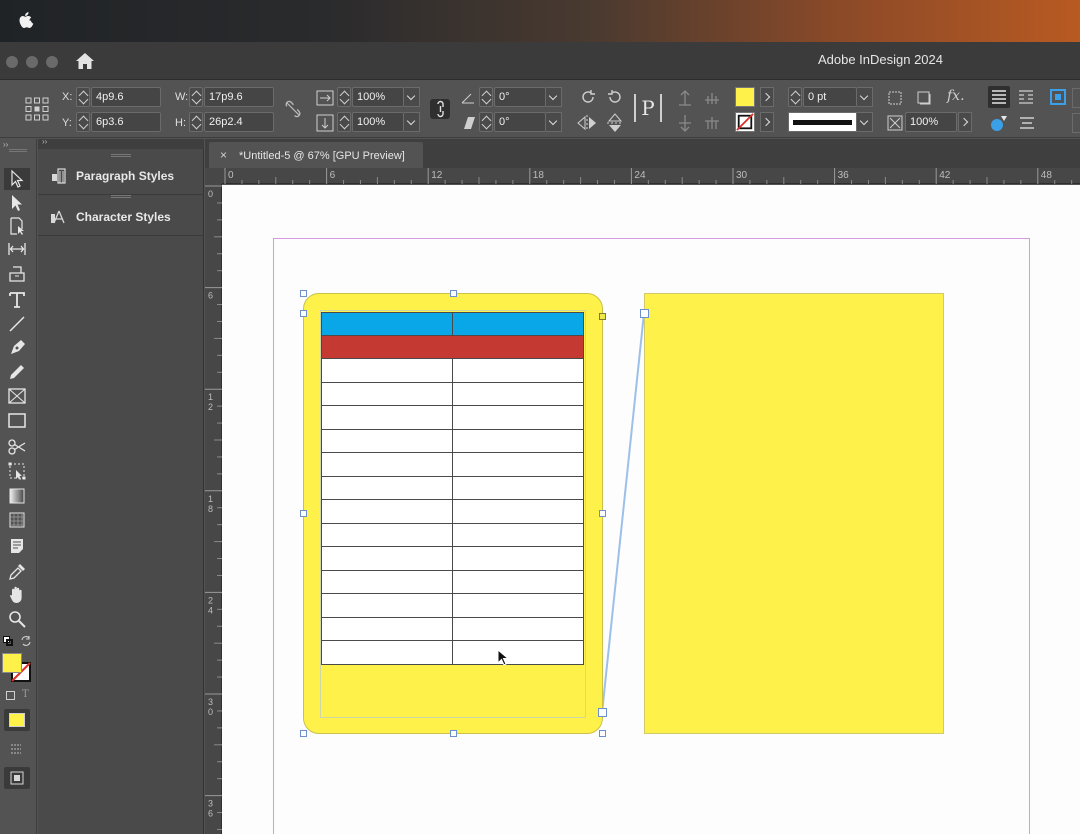 This screenshot has width=1080, height=834. Describe the element at coordinates (378, 122) in the screenshot. I see `scale-y-field: 100%` at that location.